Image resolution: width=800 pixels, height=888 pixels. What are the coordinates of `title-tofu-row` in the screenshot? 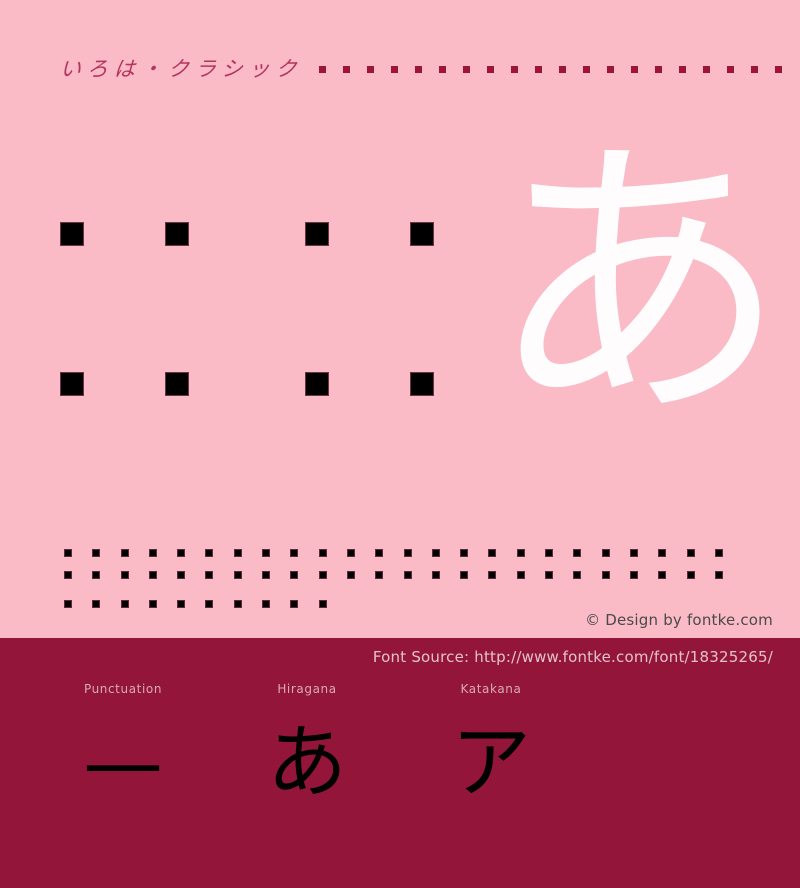 It's located at (558, 69).